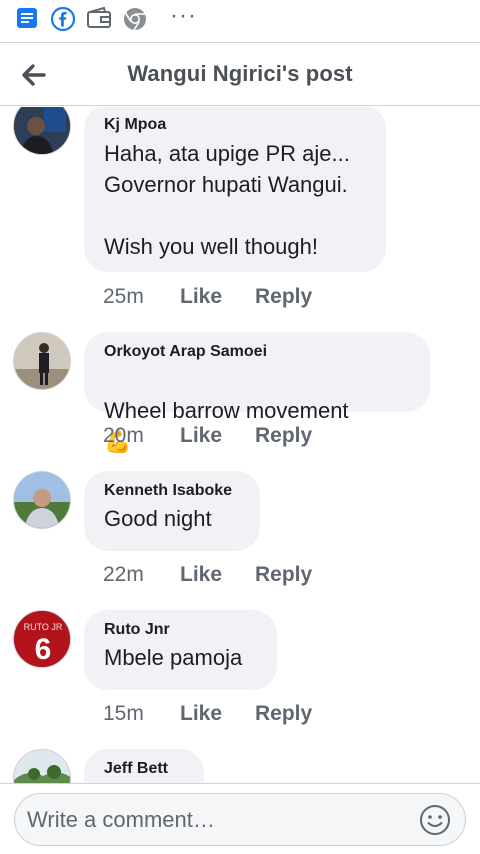 The height and width of the screenshot is (854, 480). I want to click on comment-time: 25m, so click(123, 296).